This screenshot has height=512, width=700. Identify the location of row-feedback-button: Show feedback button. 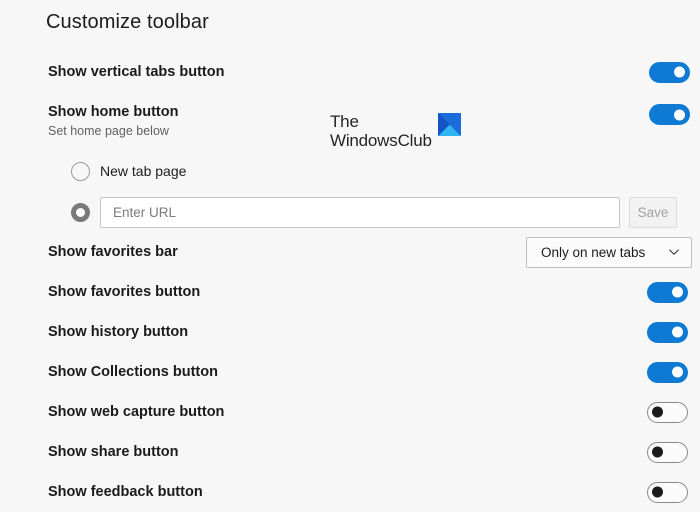
(350, 492).